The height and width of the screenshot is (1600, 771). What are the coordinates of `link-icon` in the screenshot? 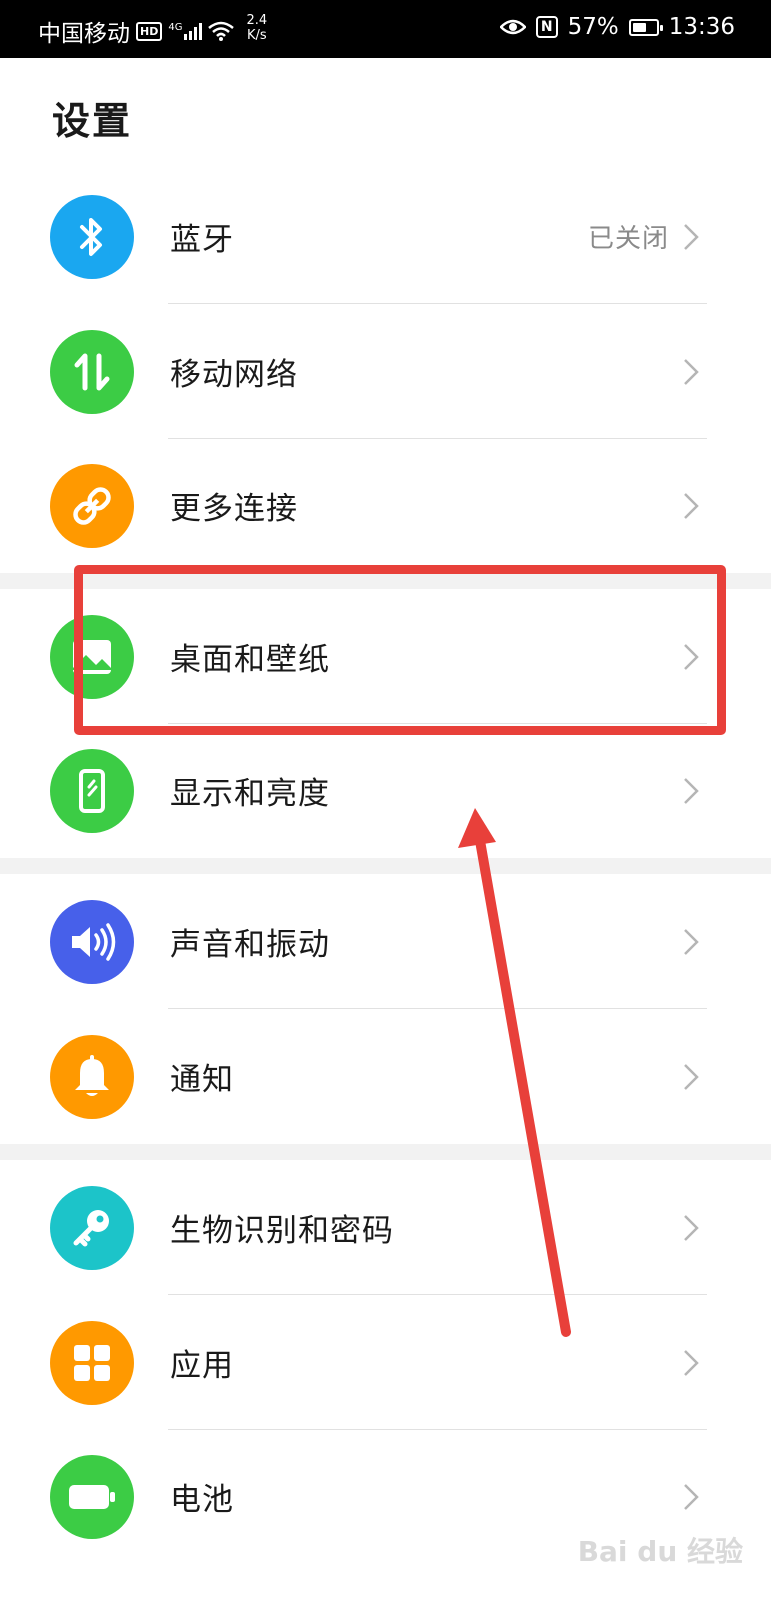 It's located at (92, 506).